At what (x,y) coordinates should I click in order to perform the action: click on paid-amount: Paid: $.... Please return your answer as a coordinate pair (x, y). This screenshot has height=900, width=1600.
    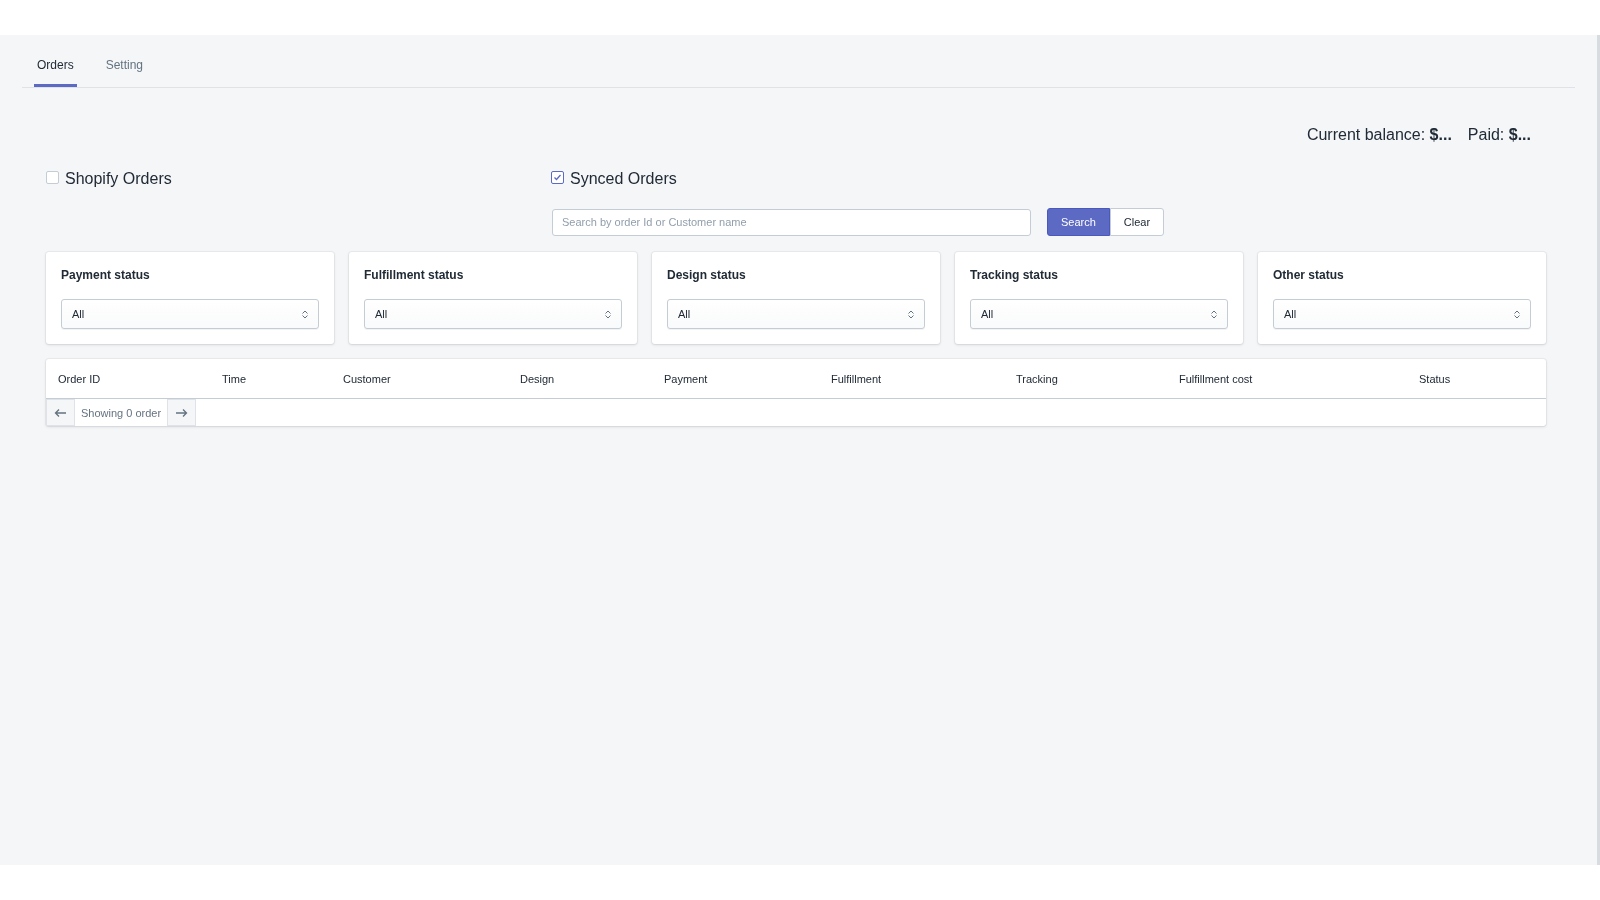
    Looking at the image, I should click on (1499, 135).